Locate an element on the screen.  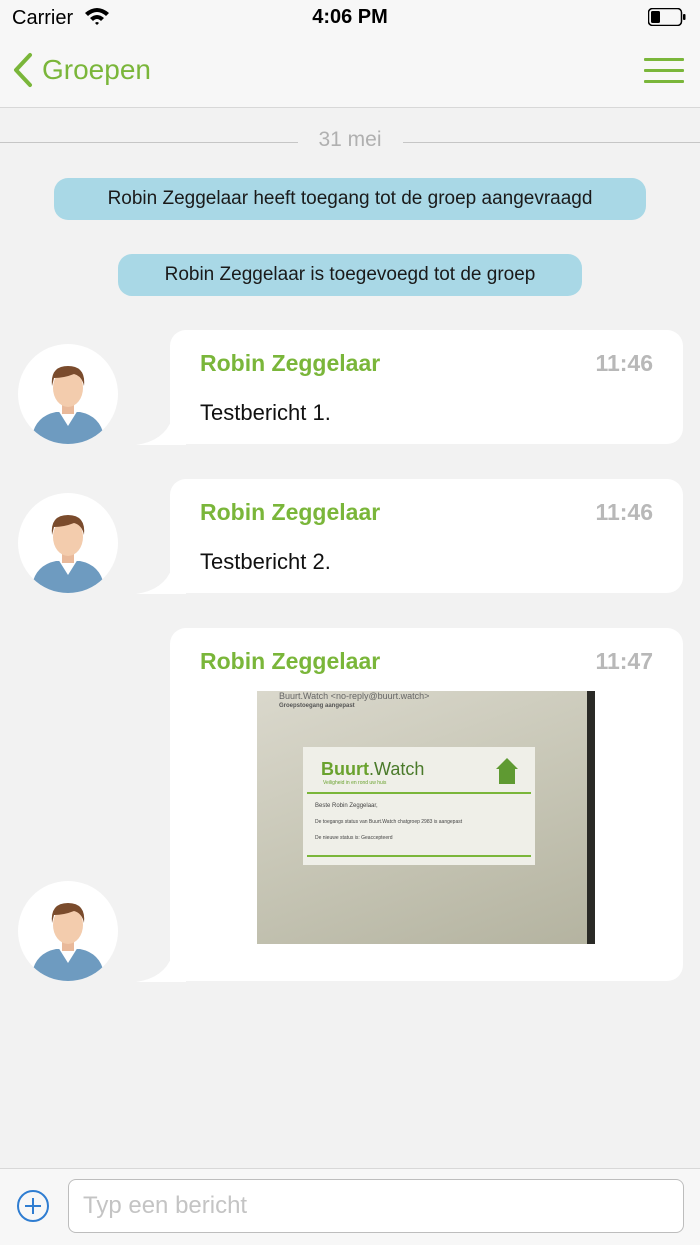
back-button-label: Groepen is located at coordinates (96, 69).